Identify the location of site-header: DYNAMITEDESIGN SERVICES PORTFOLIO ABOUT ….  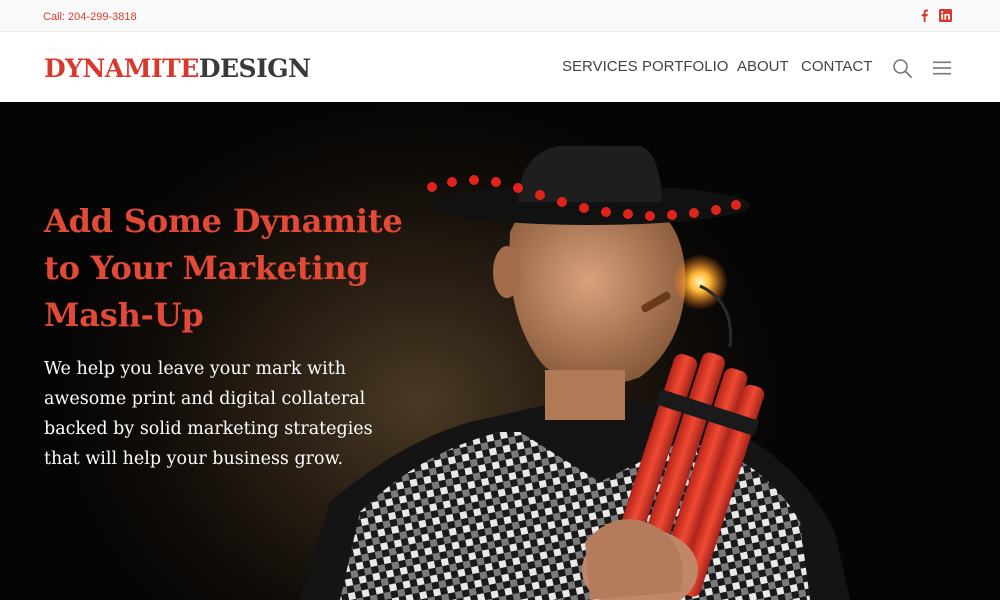
(500, 67).